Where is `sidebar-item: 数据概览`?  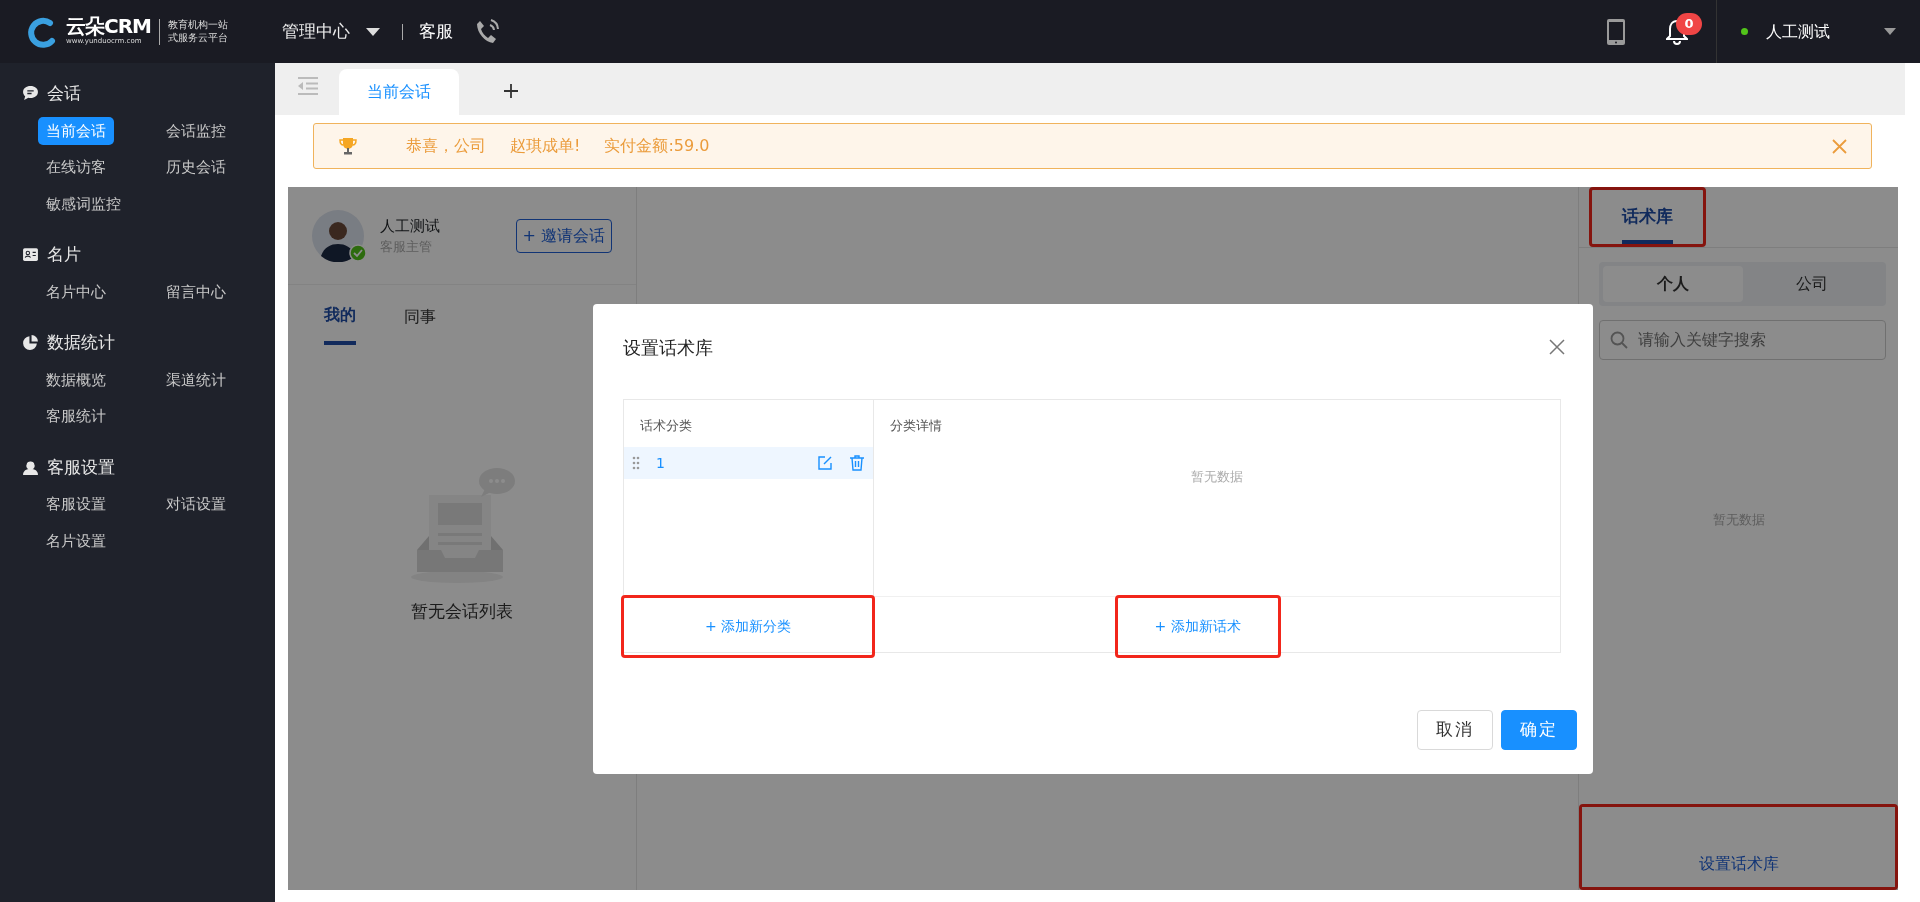
sidebar-item: 数据概览 is located at coordinates (76, 379).